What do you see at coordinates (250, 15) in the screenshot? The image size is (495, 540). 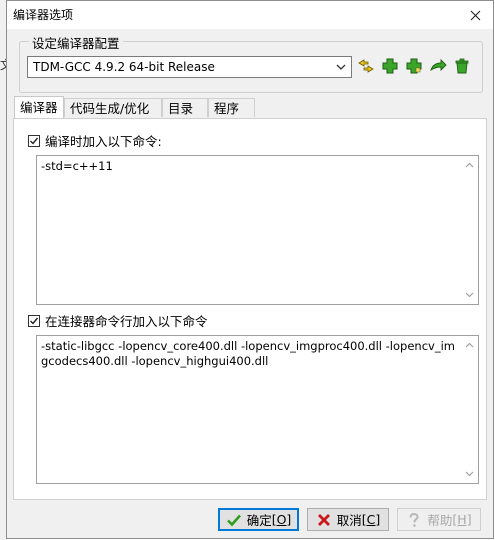 I see `title-bar: 编译器选项` at bounding box center [250, 15].